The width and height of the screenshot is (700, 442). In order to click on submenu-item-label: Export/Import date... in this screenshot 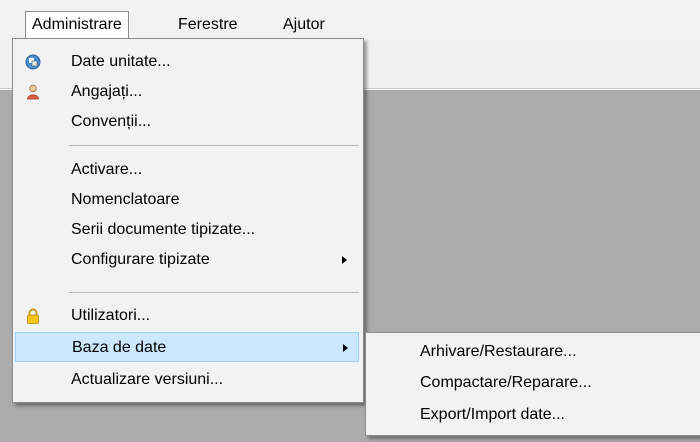, I will do `click(492, 414)`.